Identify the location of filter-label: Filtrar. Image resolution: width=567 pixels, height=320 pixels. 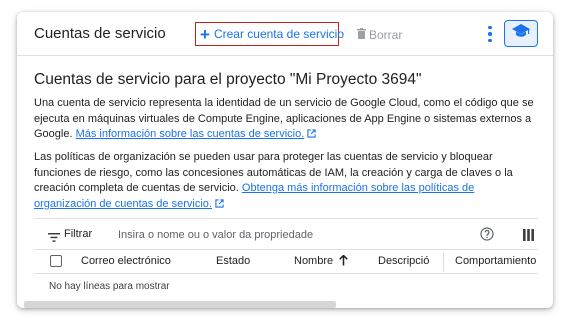
(78, 234).